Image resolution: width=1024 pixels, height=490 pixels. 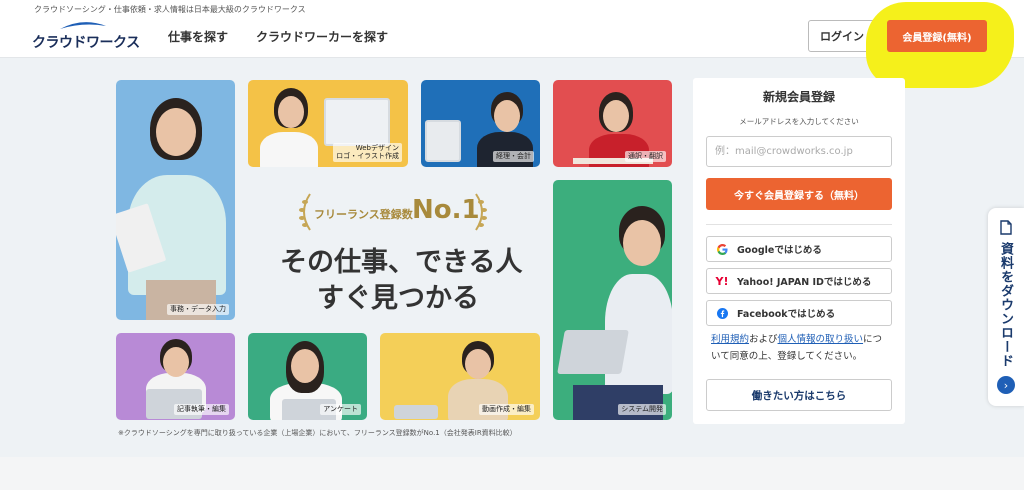 I want to click on facebook-icon, so click(x=722, y=313).